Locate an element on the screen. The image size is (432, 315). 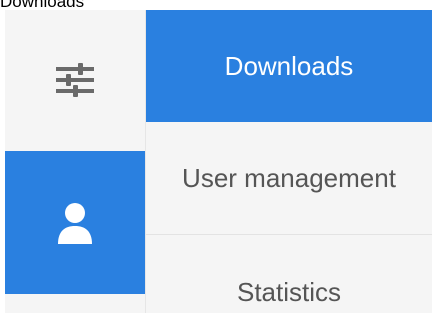
sliders-icon is located at coordinates (75, 80).